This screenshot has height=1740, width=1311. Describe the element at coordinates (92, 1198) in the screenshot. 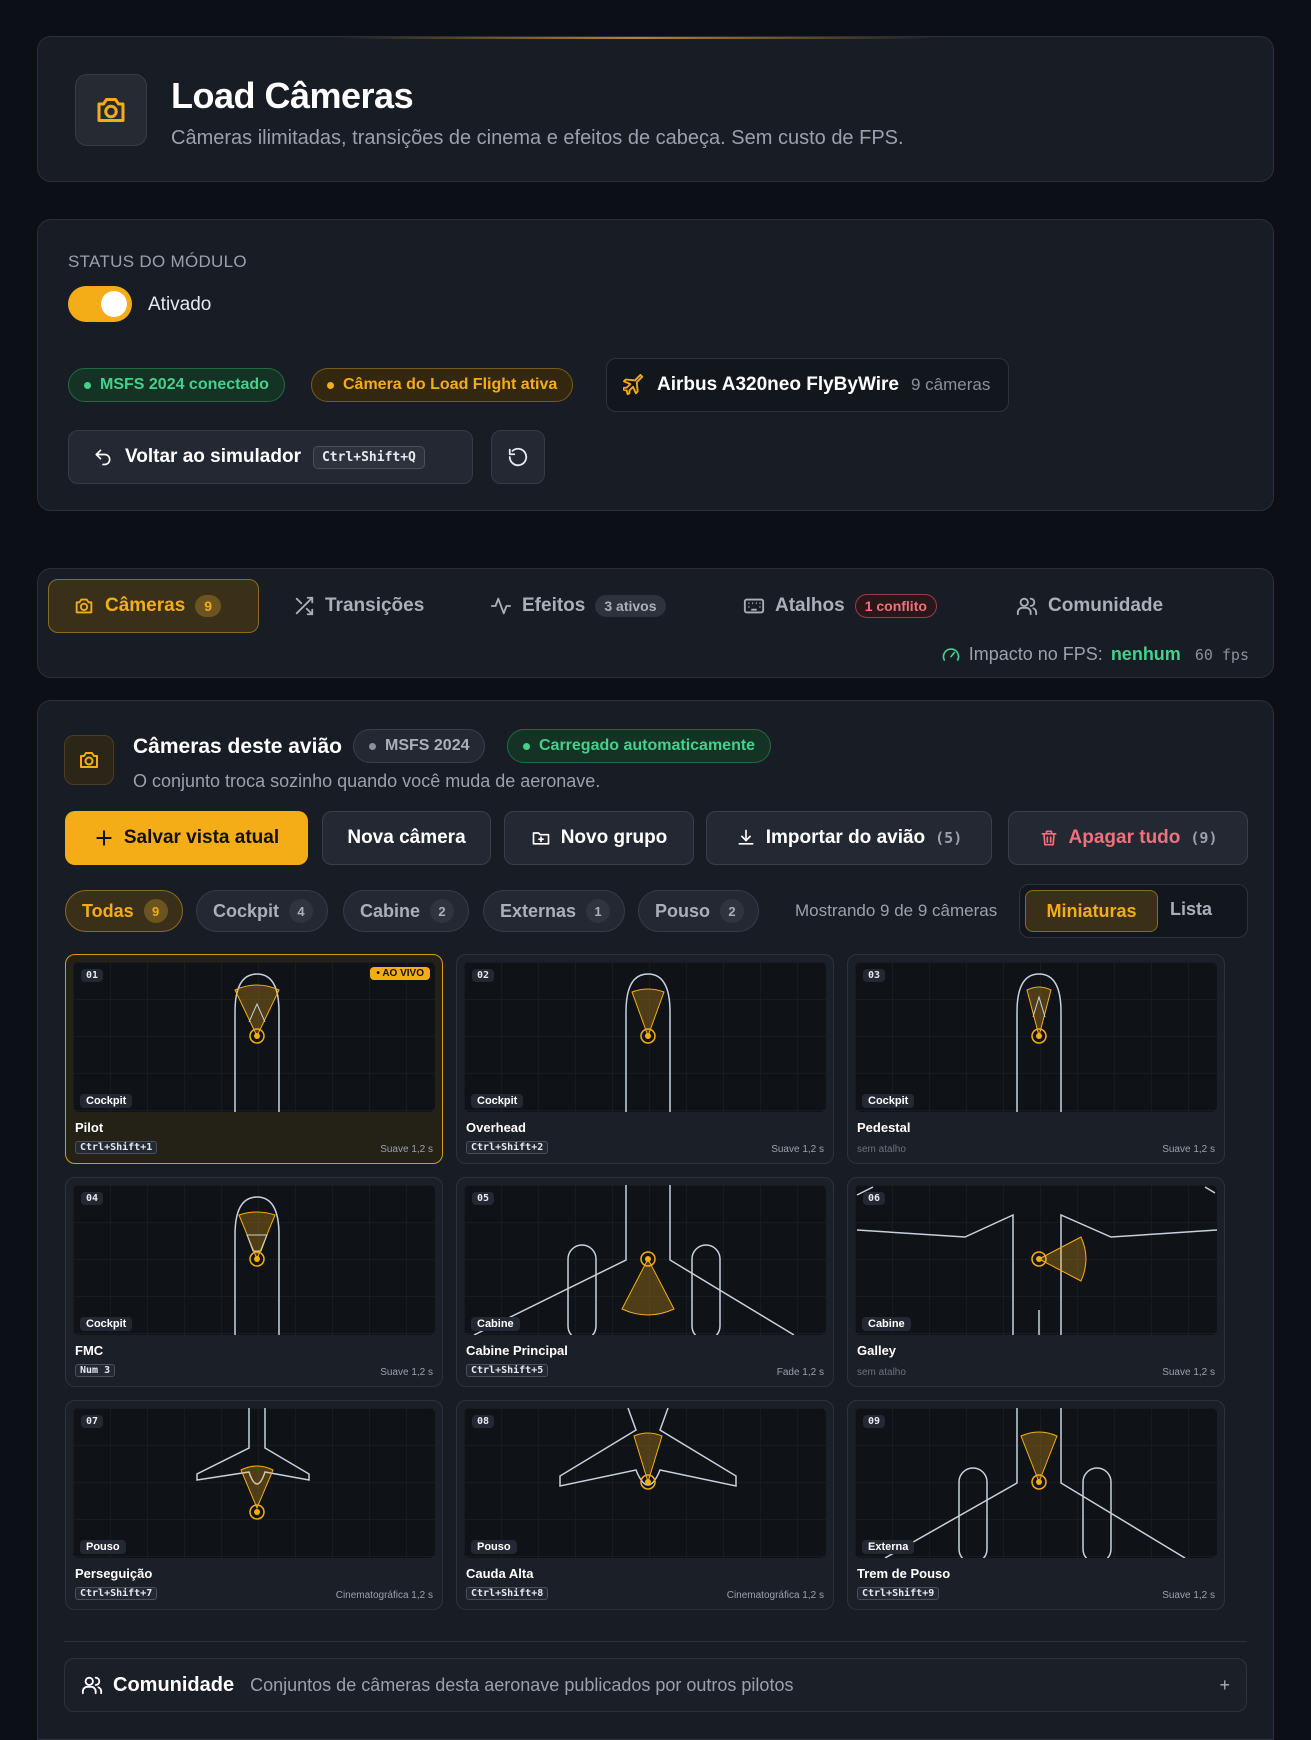

I see `camera-number: 04` at that location.